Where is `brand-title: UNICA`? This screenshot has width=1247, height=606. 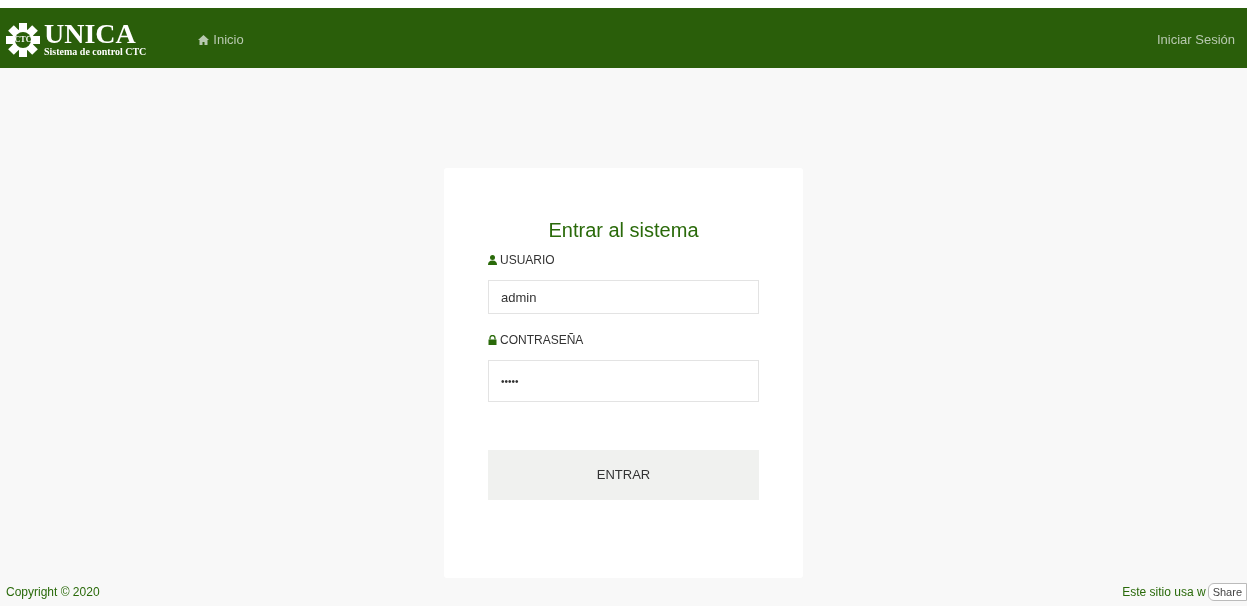 brand-title: UNICA is located at coordinates (90, 34).